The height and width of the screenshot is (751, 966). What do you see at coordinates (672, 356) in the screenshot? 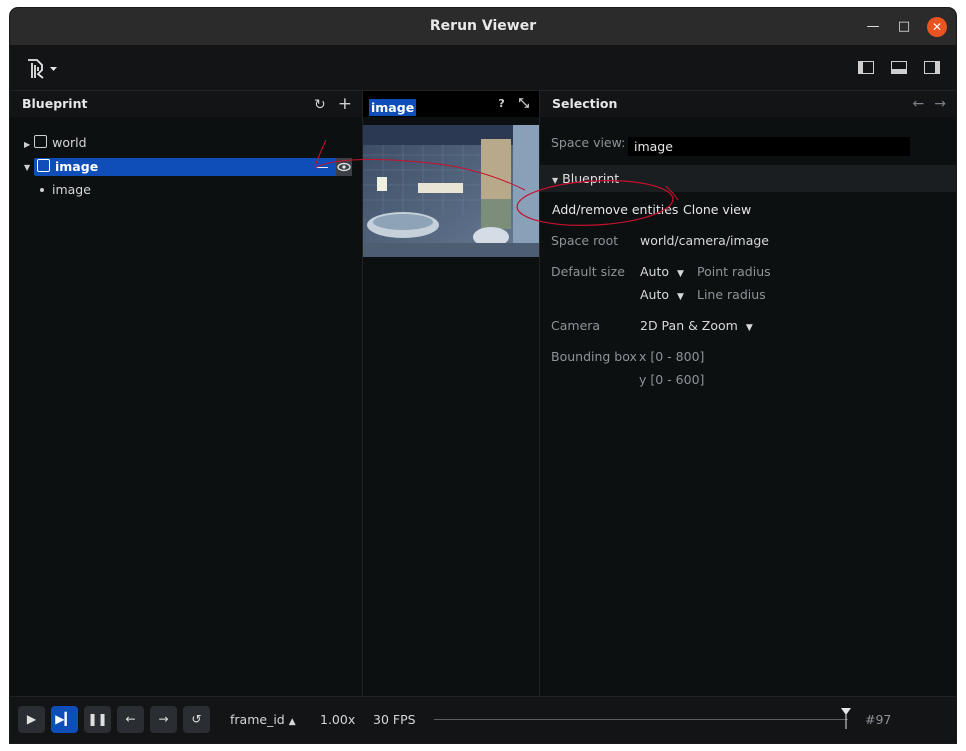
I see `bounding-box-x: x [0 - 800]` at bounding box center [672, 356].